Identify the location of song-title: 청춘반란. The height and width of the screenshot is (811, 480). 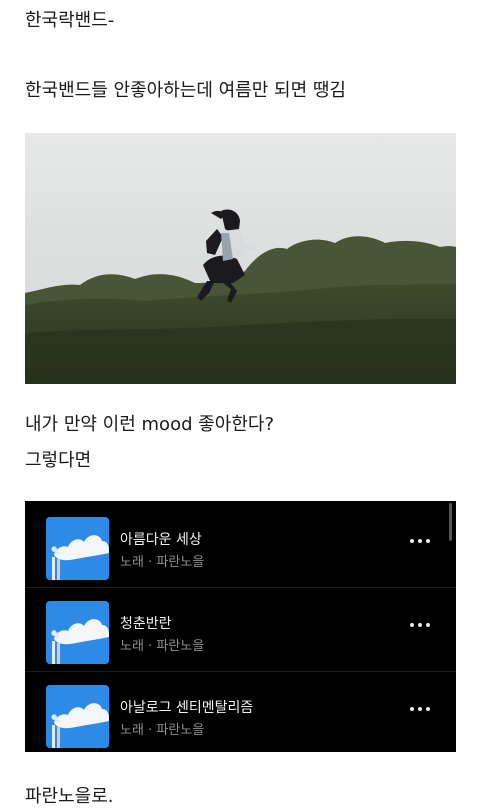
(146, 624).